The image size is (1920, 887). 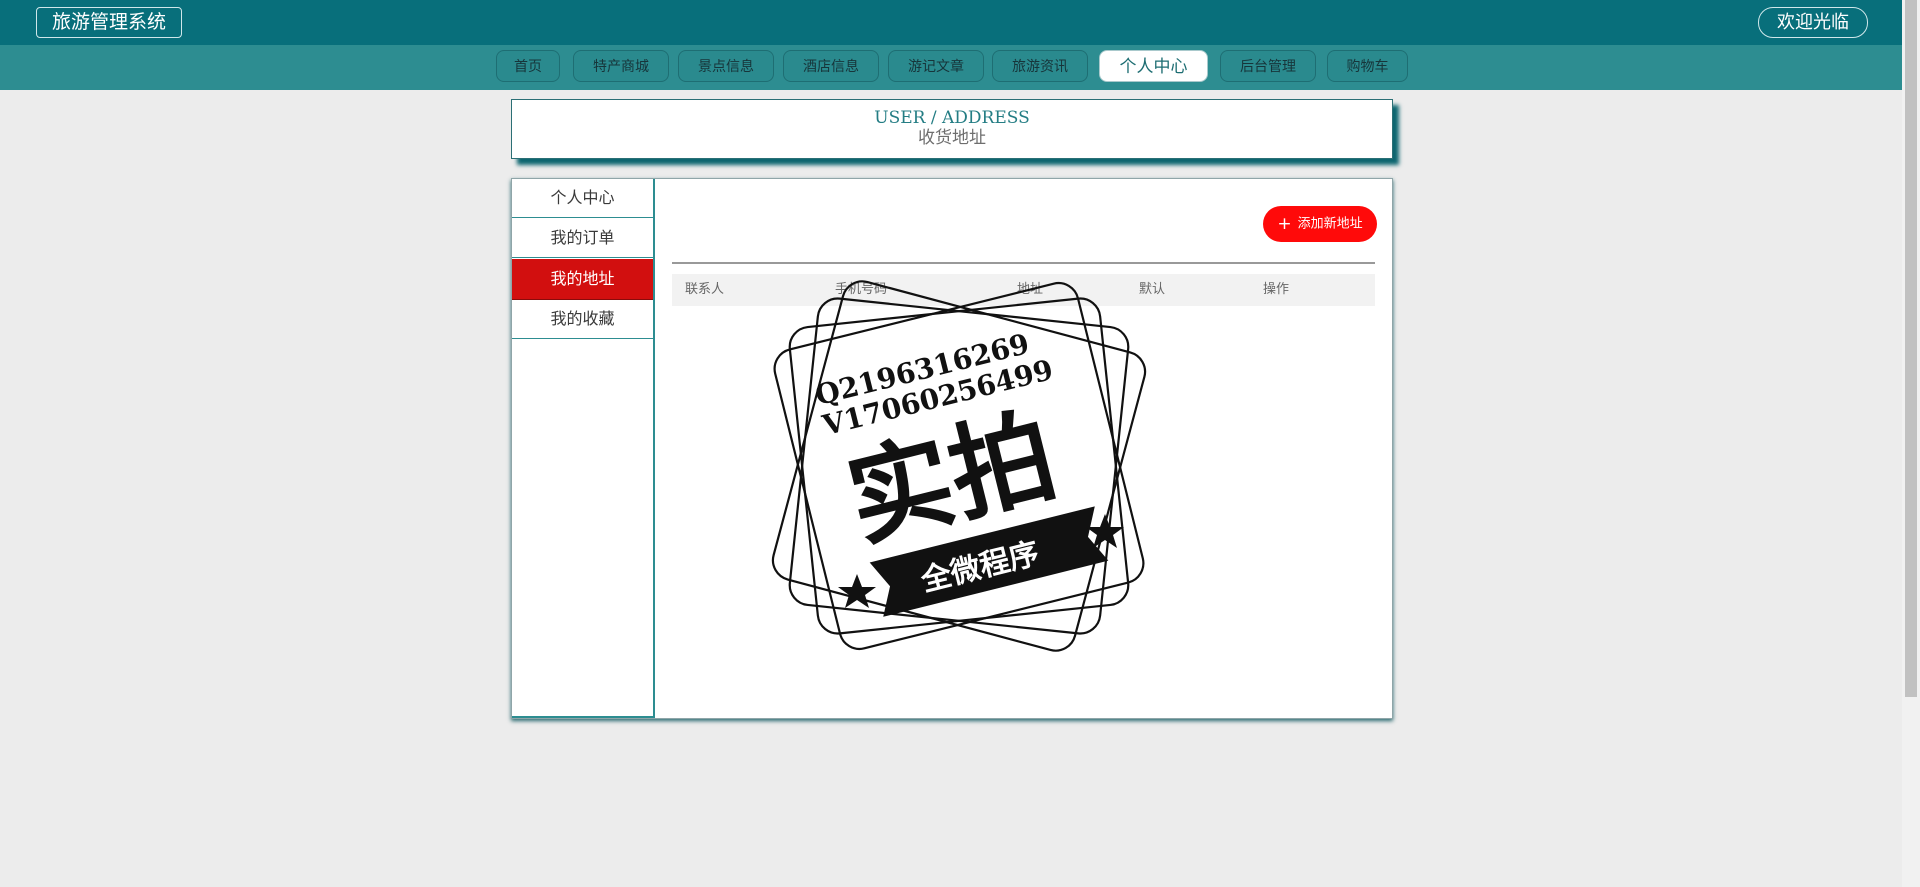 What do you see at coordinates (1911, 348) in the screenshot?
I see `scrollbar-thumb` at bounding box center [1911, 348].